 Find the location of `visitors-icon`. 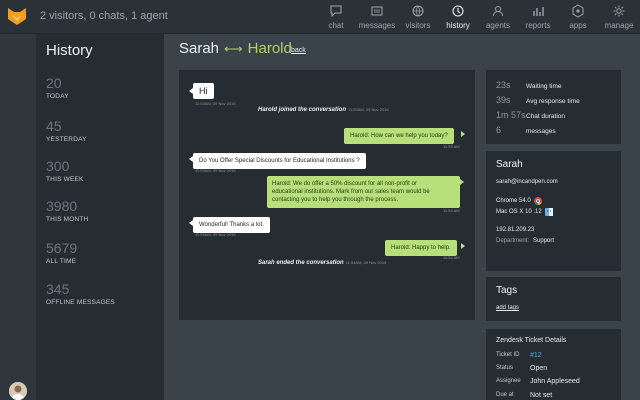

visitors-icon is located at coordinates (418, 11).